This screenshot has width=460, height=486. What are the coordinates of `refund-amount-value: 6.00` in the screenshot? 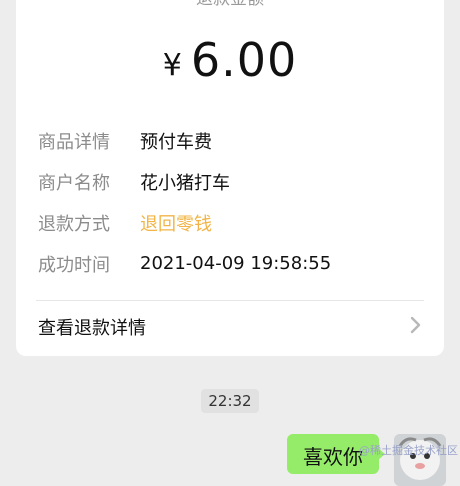 It's located at (244, 60).